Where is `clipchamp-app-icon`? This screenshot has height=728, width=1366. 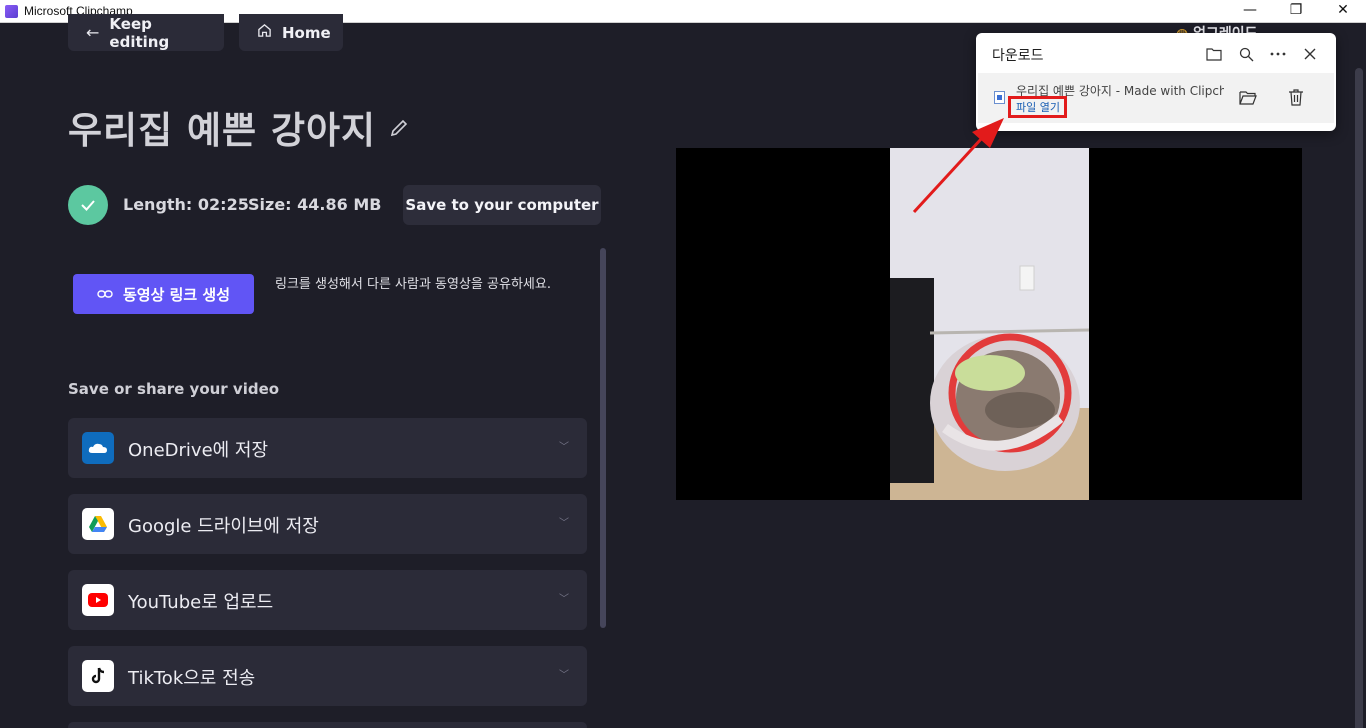 clipchamp-app-icon is located at coordinates (11, 11).